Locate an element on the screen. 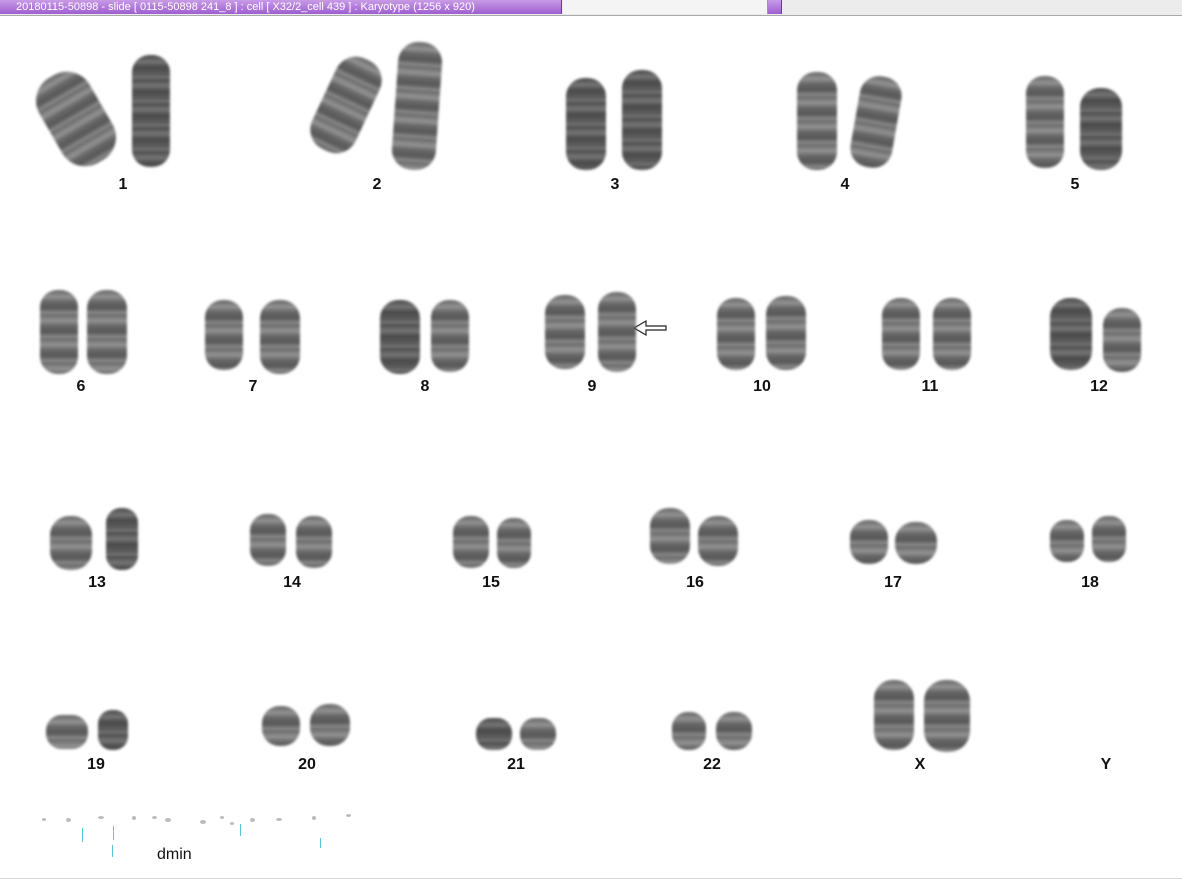  chromatid-17b is located at coordinates (916, 543).